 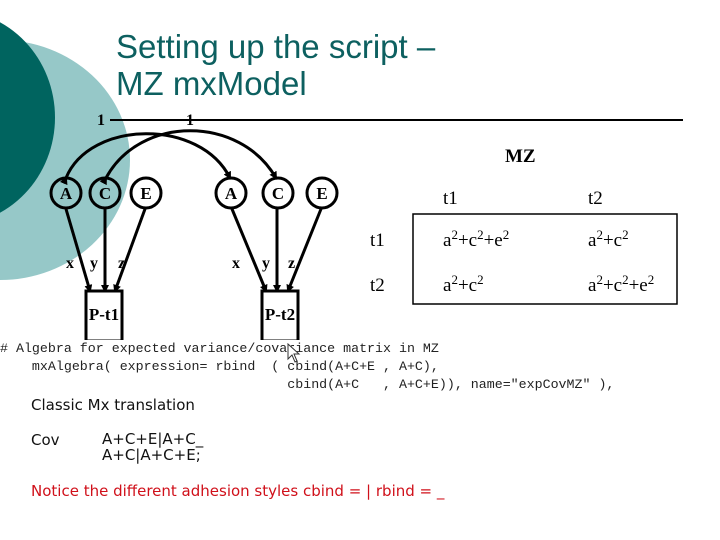 I want to click on code-algebra-line-2: cbind(A+C , A+C+E)), name="expCovMZ" ),, so click(x=307, y=384).